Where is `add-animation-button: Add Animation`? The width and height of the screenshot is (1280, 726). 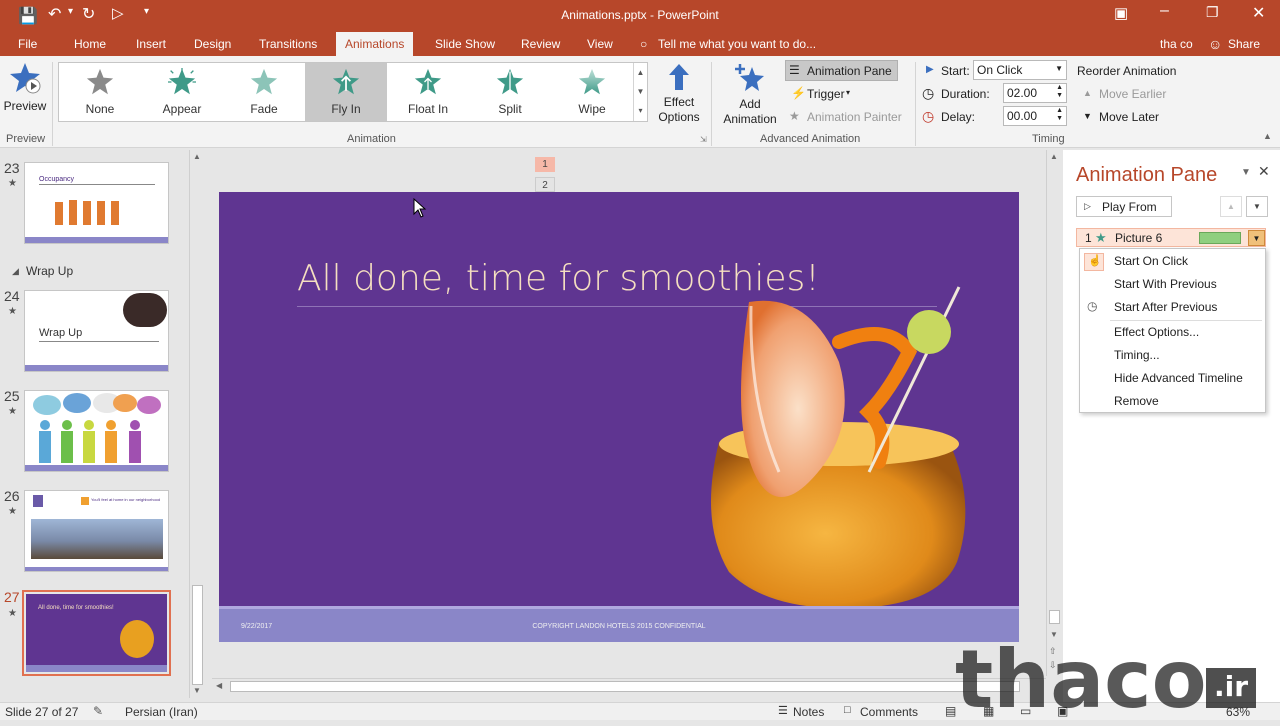 add-animation-button: Add Animation is located at coordinates (750, 96).